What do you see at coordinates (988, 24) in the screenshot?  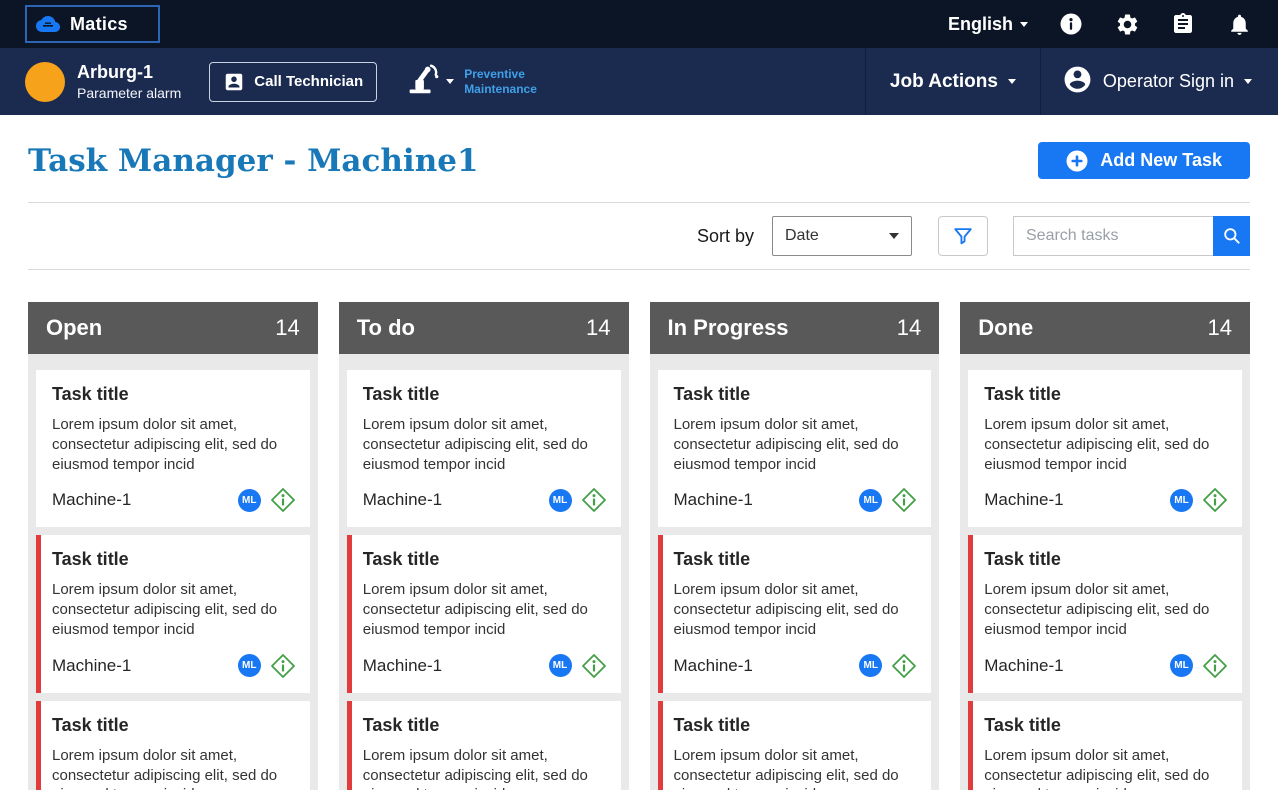 I see `language-selector: English` at bounding box center [988, 24].